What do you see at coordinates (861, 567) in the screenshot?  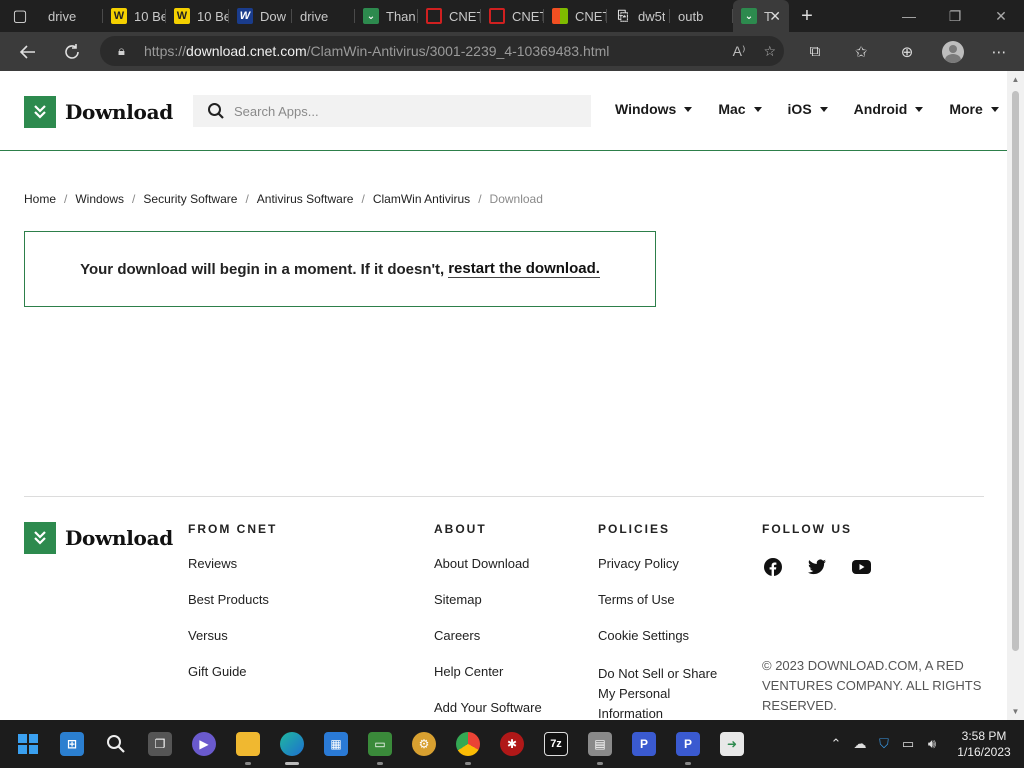 I see `youtube-icon` at bounding box center [861, 567].